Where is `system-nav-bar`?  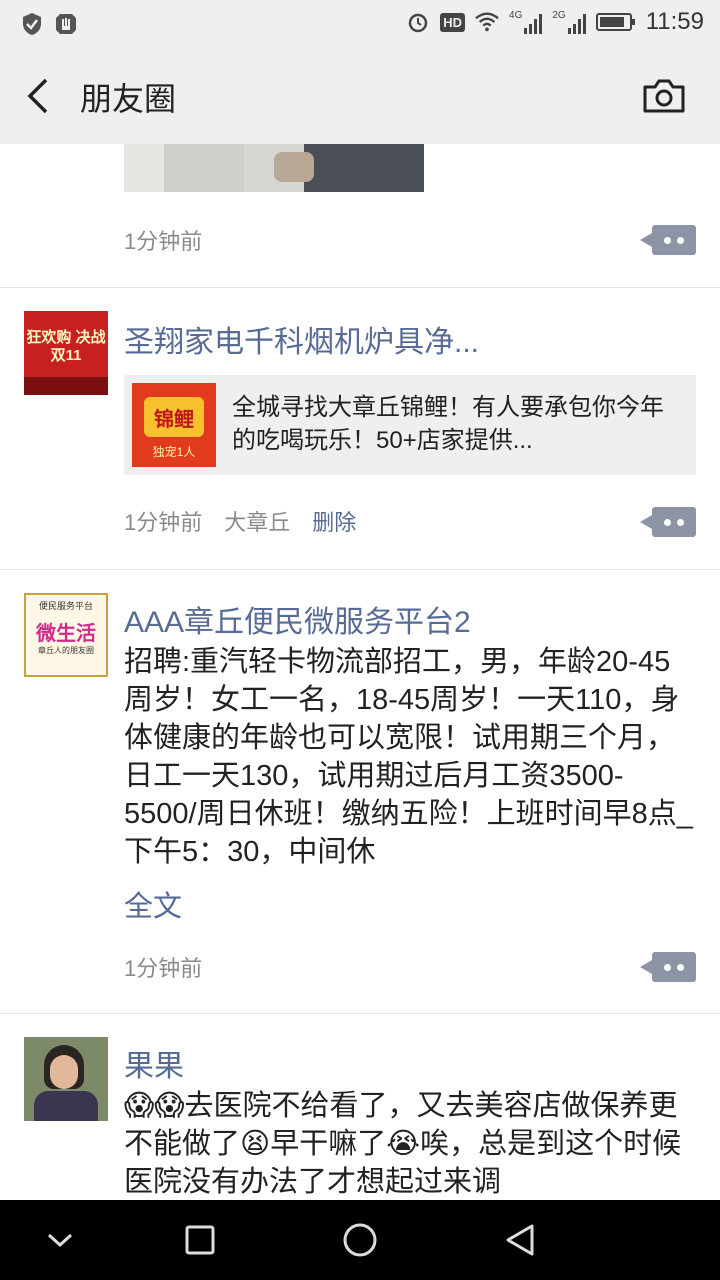 system-nav-bar is located at coordinates (360, 1240).